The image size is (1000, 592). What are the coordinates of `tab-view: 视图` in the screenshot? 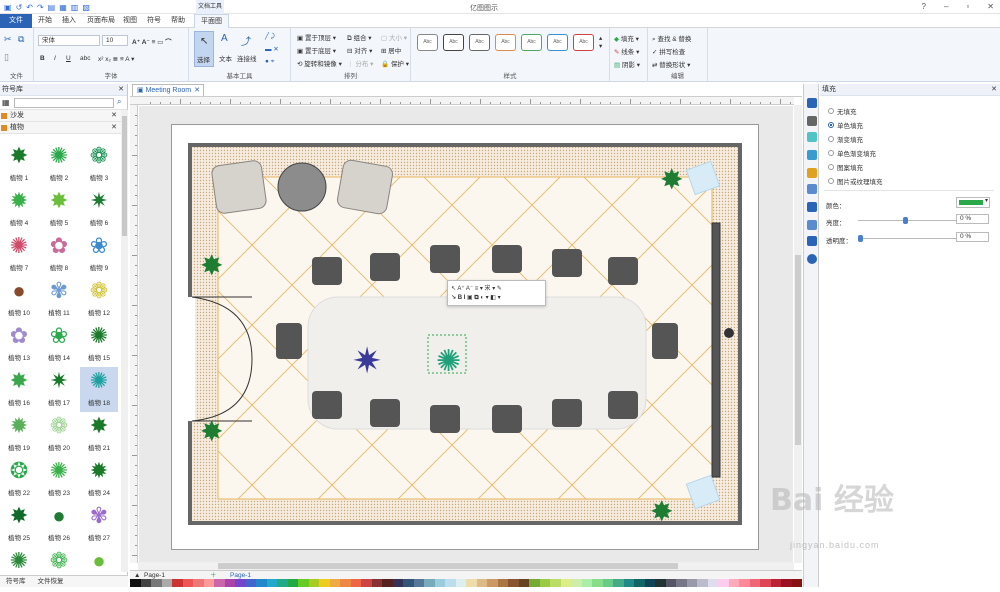 It's located at (130, 21).